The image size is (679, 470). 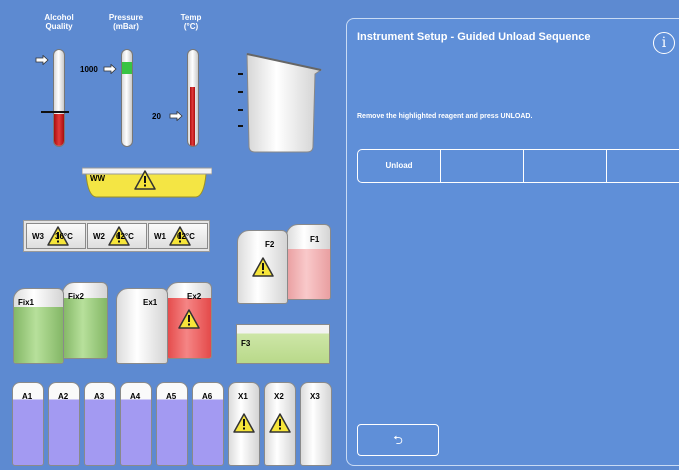 What do you see at coordinates (243, 396) in the screenshot?
I see `bottle-x1-label: X1` at bounding box center [243, 396].